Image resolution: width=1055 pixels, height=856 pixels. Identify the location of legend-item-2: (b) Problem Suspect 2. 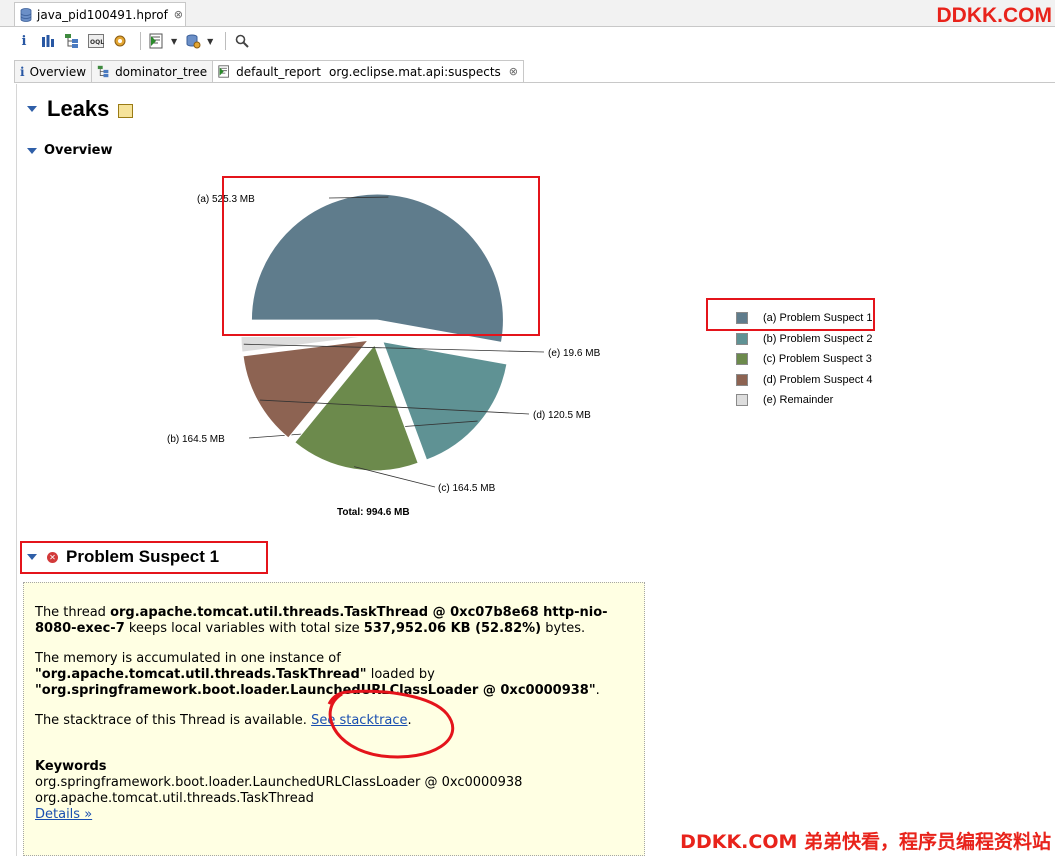
(796, 339).